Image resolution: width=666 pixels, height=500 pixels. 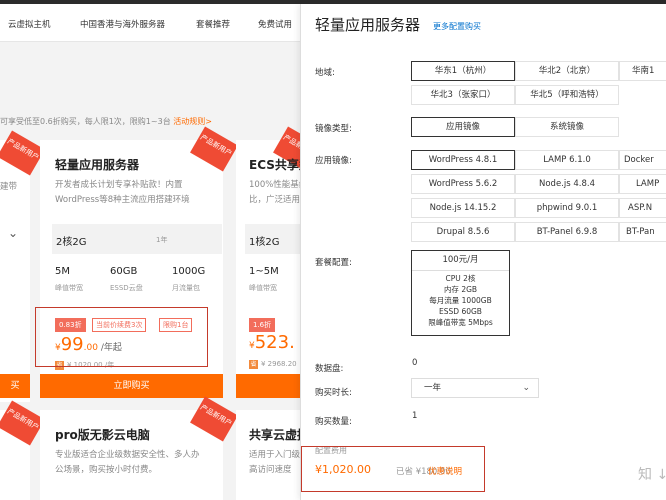 I want to click on nav-item-hk-overseas: 中国香港与海外服务器, so click(x=122, y=24).